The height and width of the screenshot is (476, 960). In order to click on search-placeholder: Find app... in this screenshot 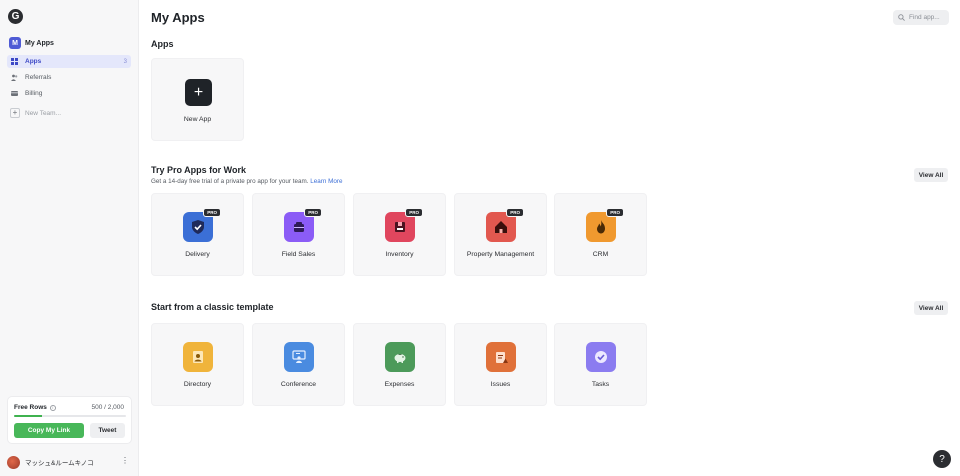, I will do `click(924, 17)`.